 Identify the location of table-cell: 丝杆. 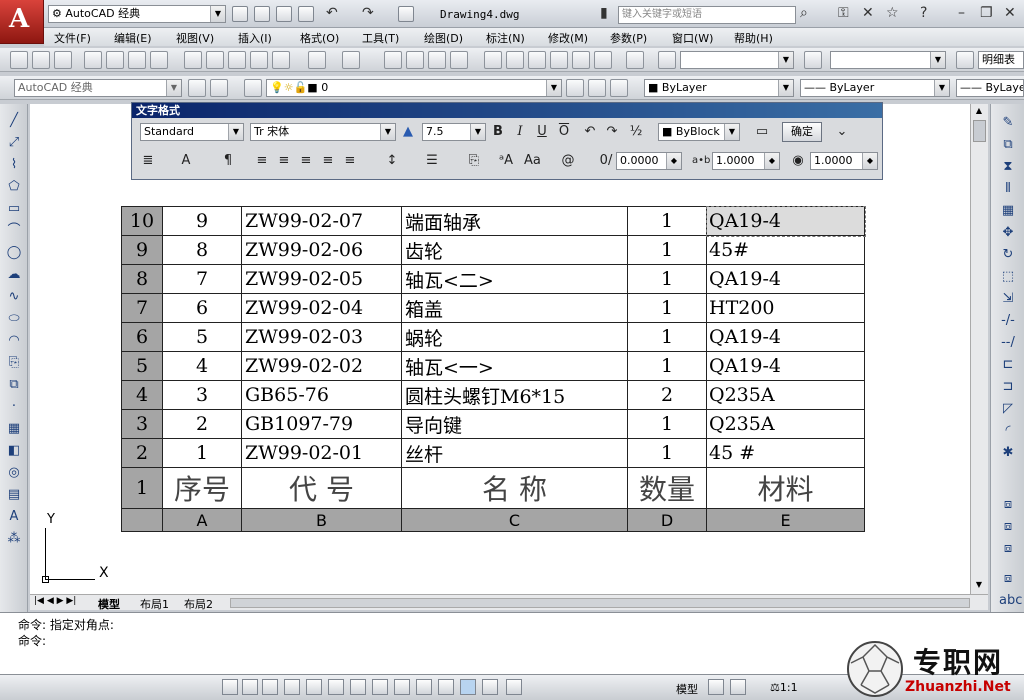
(514, 453).